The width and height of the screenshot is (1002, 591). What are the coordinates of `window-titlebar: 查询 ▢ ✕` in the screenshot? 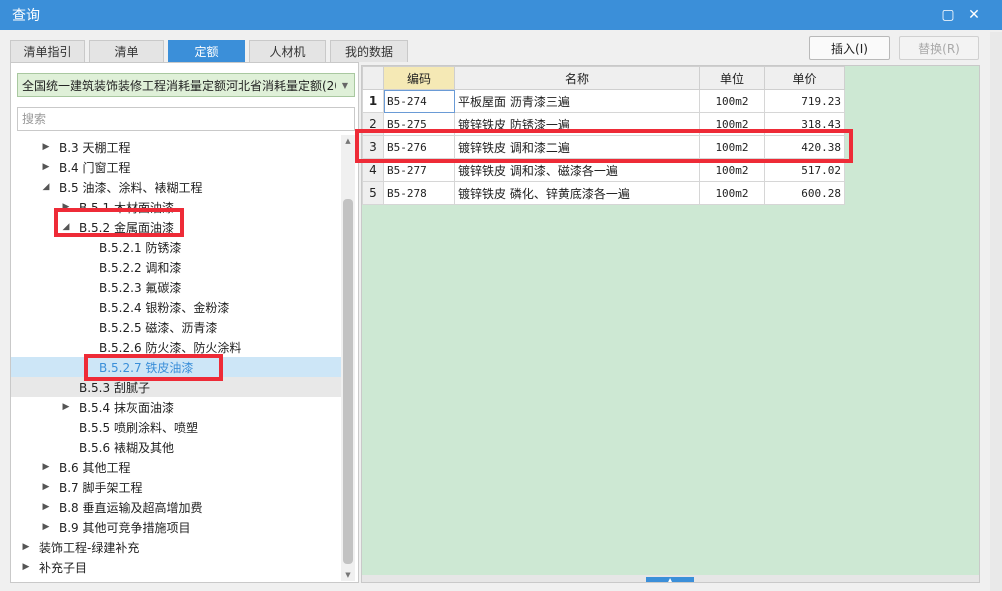 It's located at (501, 15).